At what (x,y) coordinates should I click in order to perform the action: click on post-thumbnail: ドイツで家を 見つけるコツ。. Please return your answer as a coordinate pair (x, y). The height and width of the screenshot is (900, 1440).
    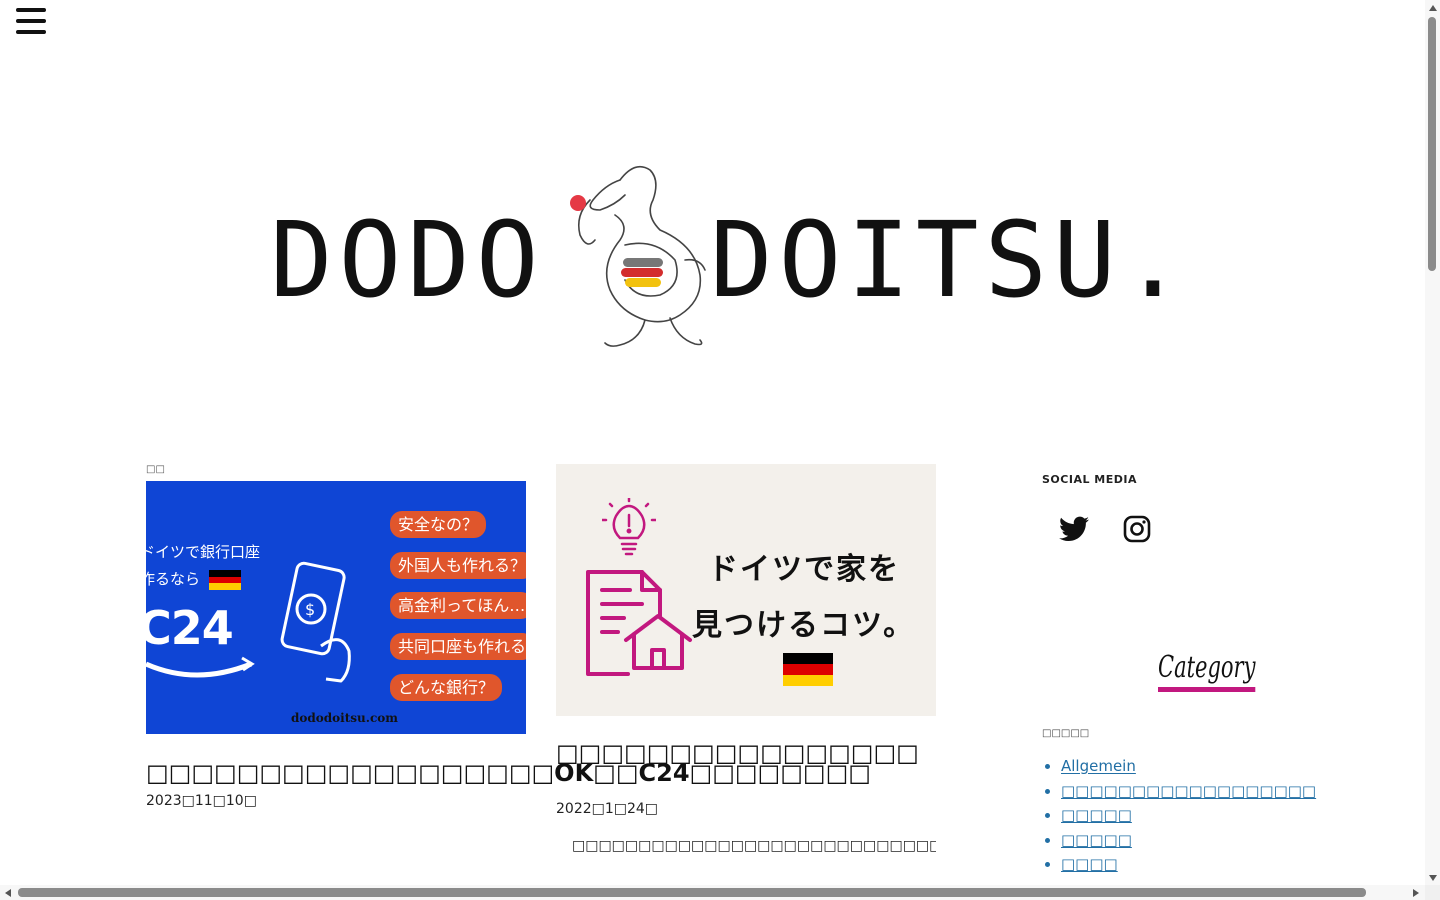
    Looking at the image, I should click on (746, 590).